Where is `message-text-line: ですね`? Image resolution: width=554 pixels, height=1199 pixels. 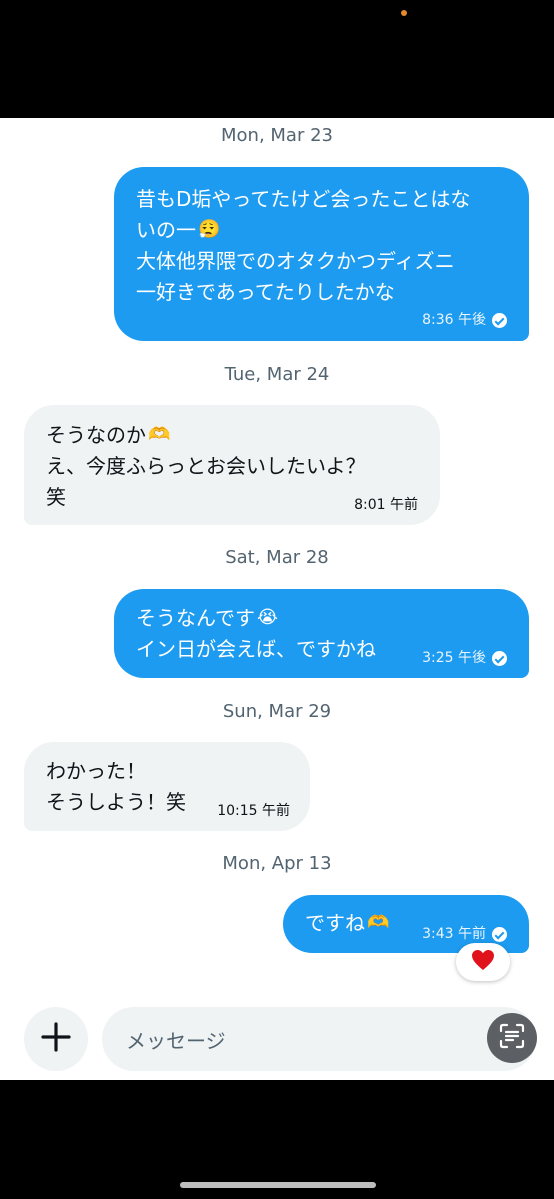 message-text-line: ですね is located at coordinates (335, 923).